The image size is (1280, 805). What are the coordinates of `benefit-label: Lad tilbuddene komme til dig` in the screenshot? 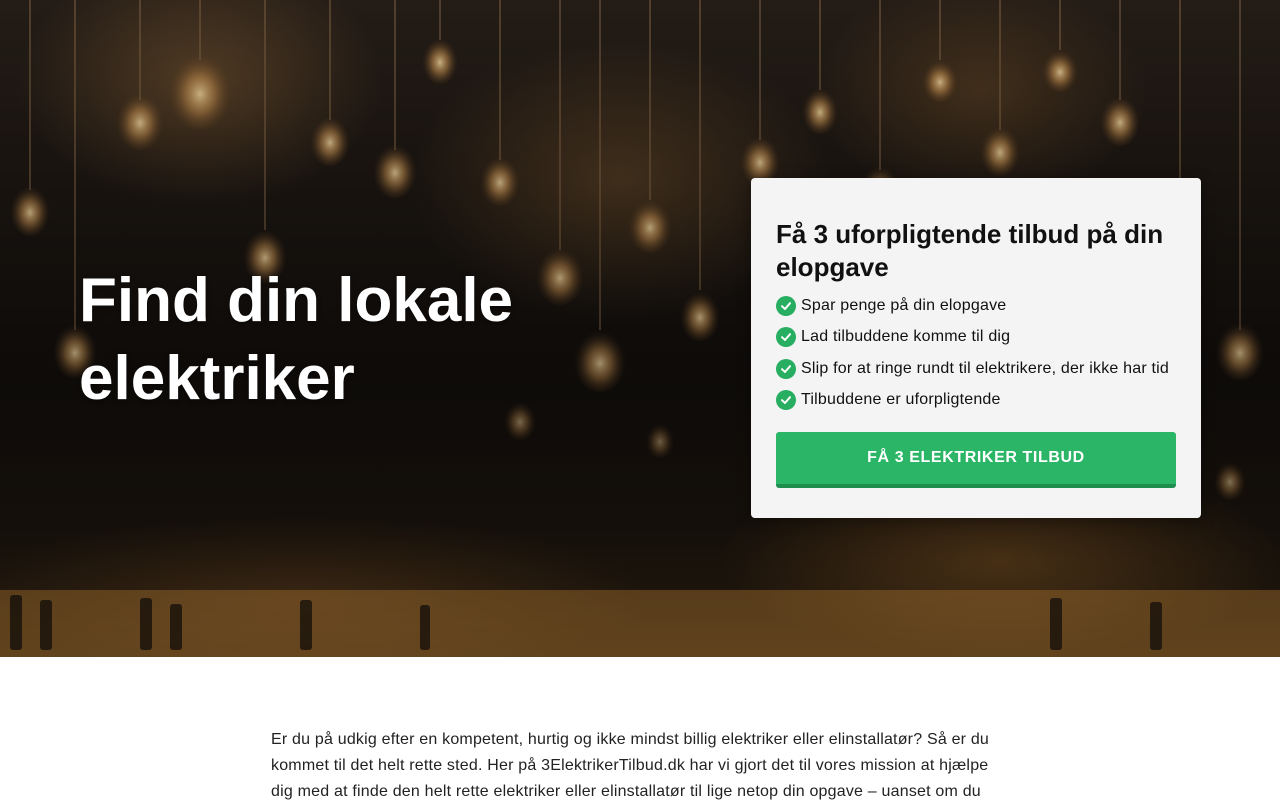 It's located at (906, 337).